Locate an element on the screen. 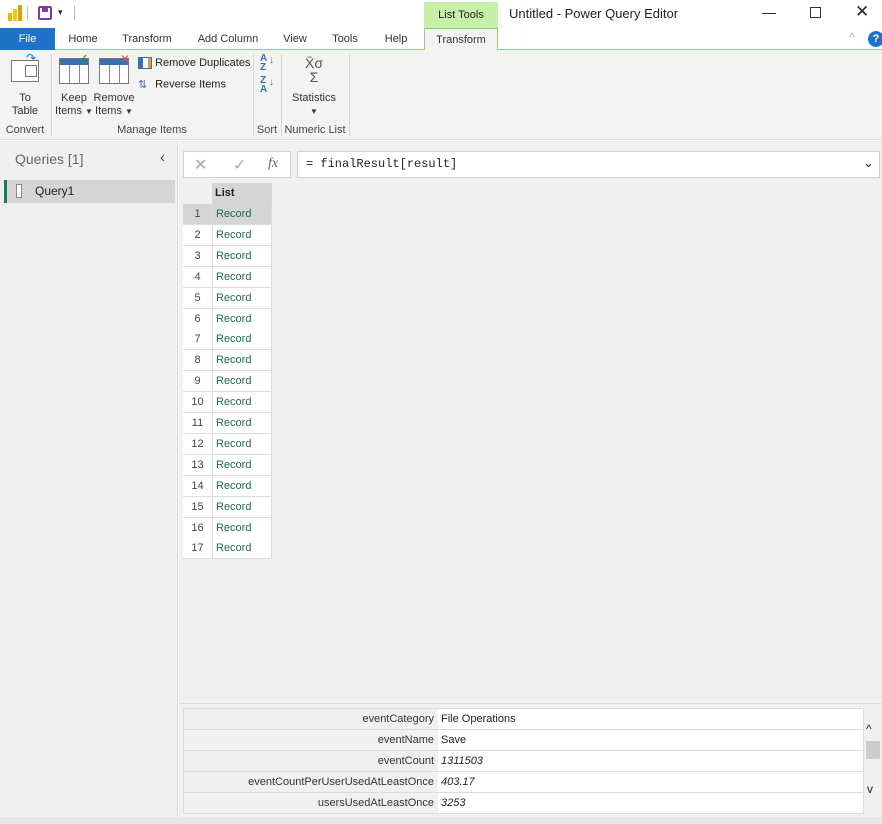  table-row: 13 Record is located at coordinates (227, 465).